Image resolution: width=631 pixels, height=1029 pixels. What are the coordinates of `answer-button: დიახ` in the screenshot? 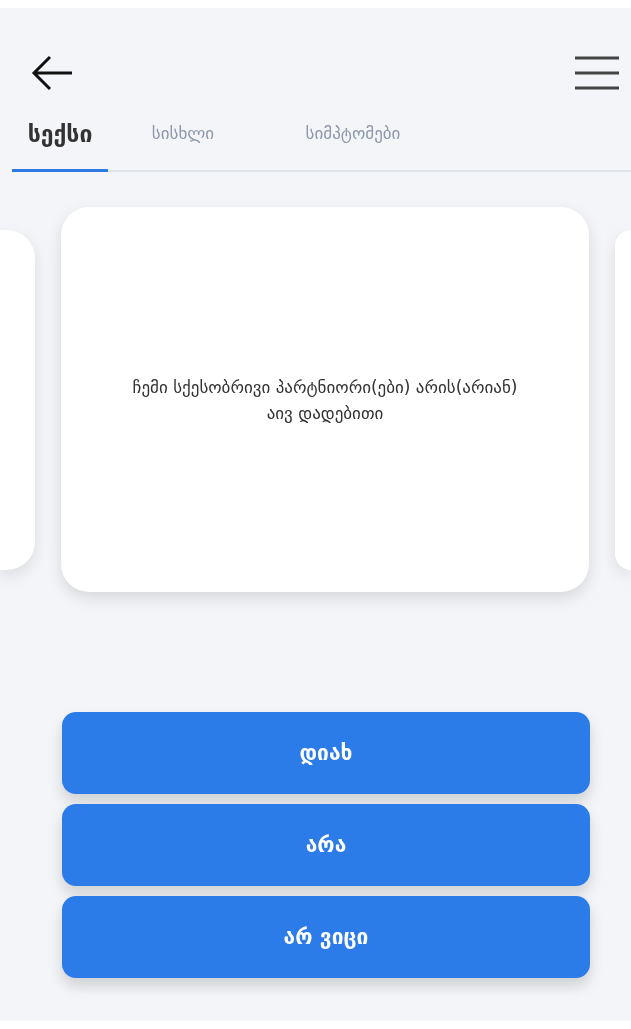 It's located at (326, 753).